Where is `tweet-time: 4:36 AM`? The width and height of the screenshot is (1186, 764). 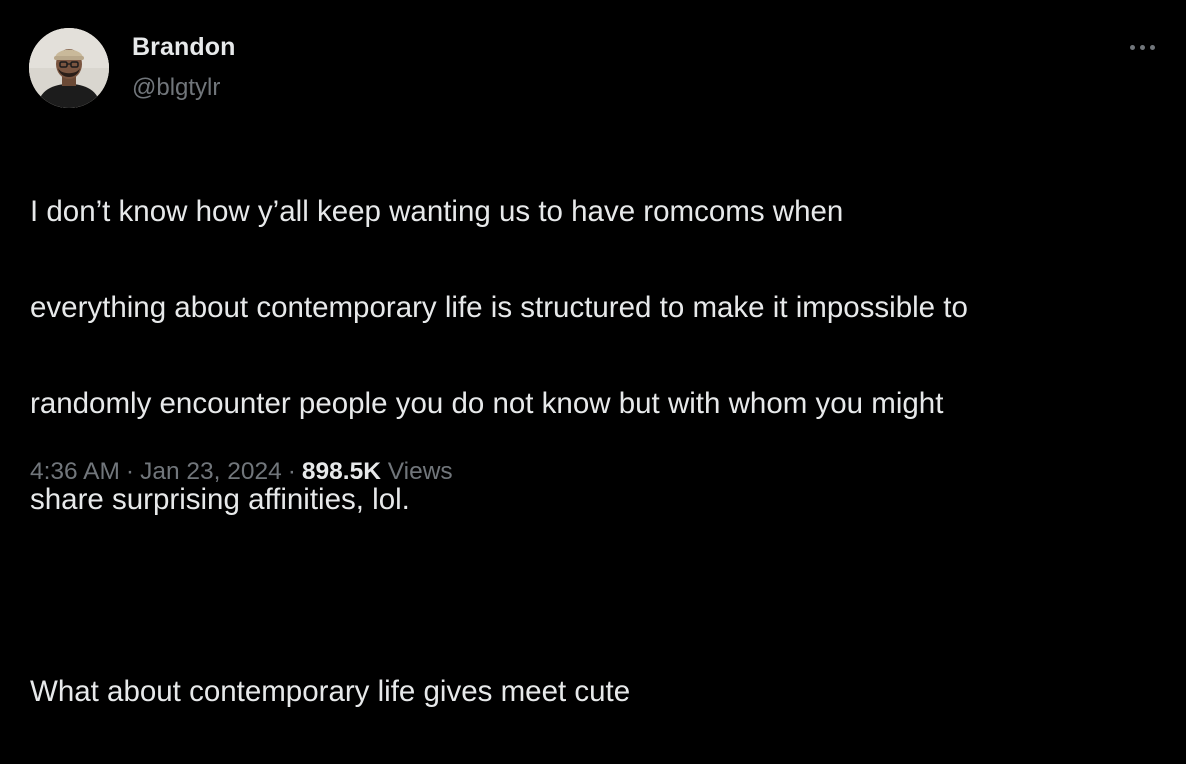 tweet-time: 4:36 AM is located at coordinates (75, 471).